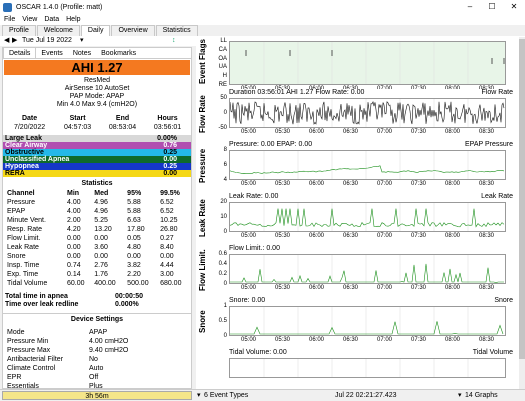 The height and width of the screenshot is (401, 525). What do you see at coordinates (366, 395) in the screenshot?
I see `status-time: Jul 22 02:21:27.423` at bounding box center [366, 395].